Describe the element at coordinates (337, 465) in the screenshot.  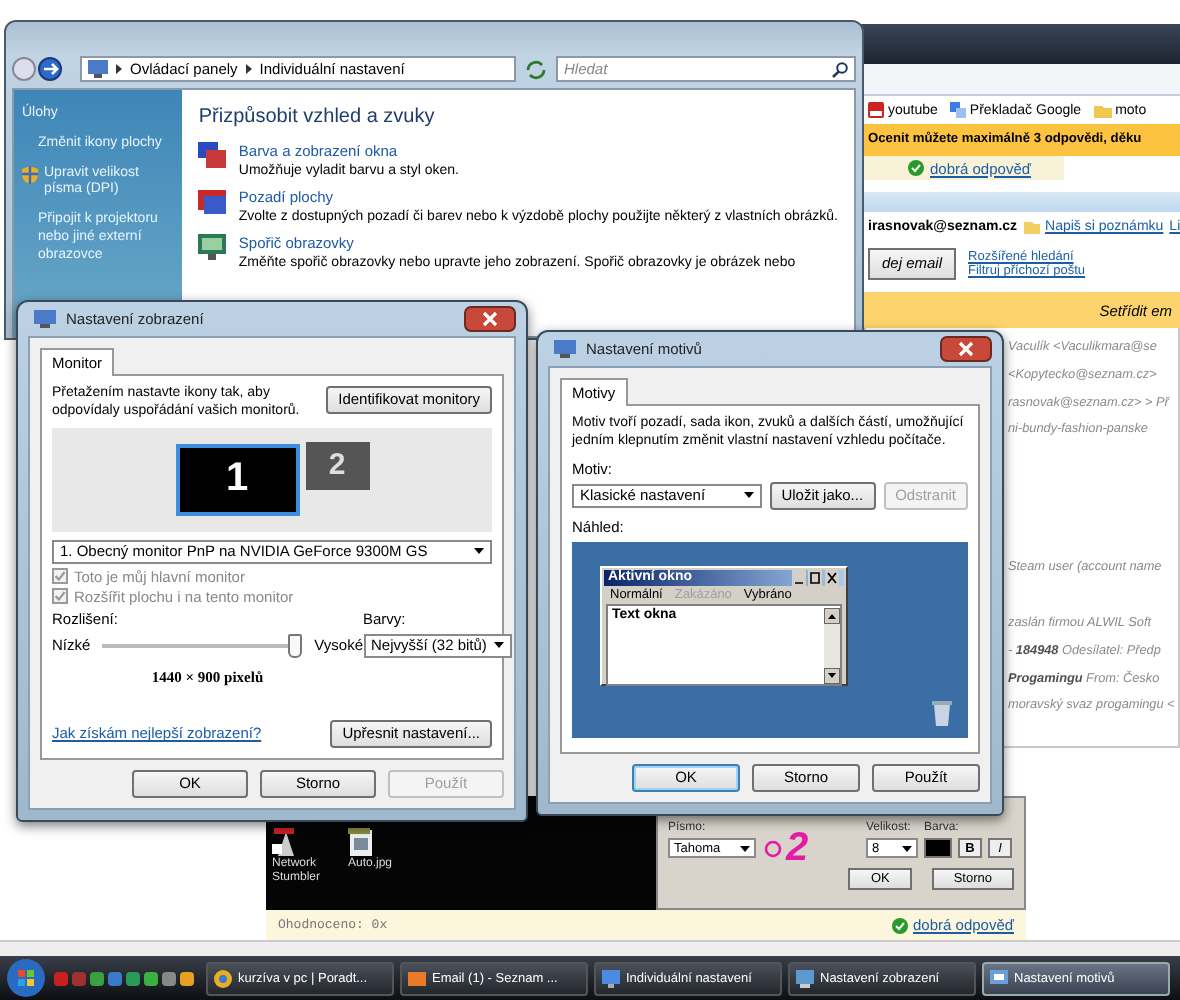
I see `monitor-tile: 2` at that location.